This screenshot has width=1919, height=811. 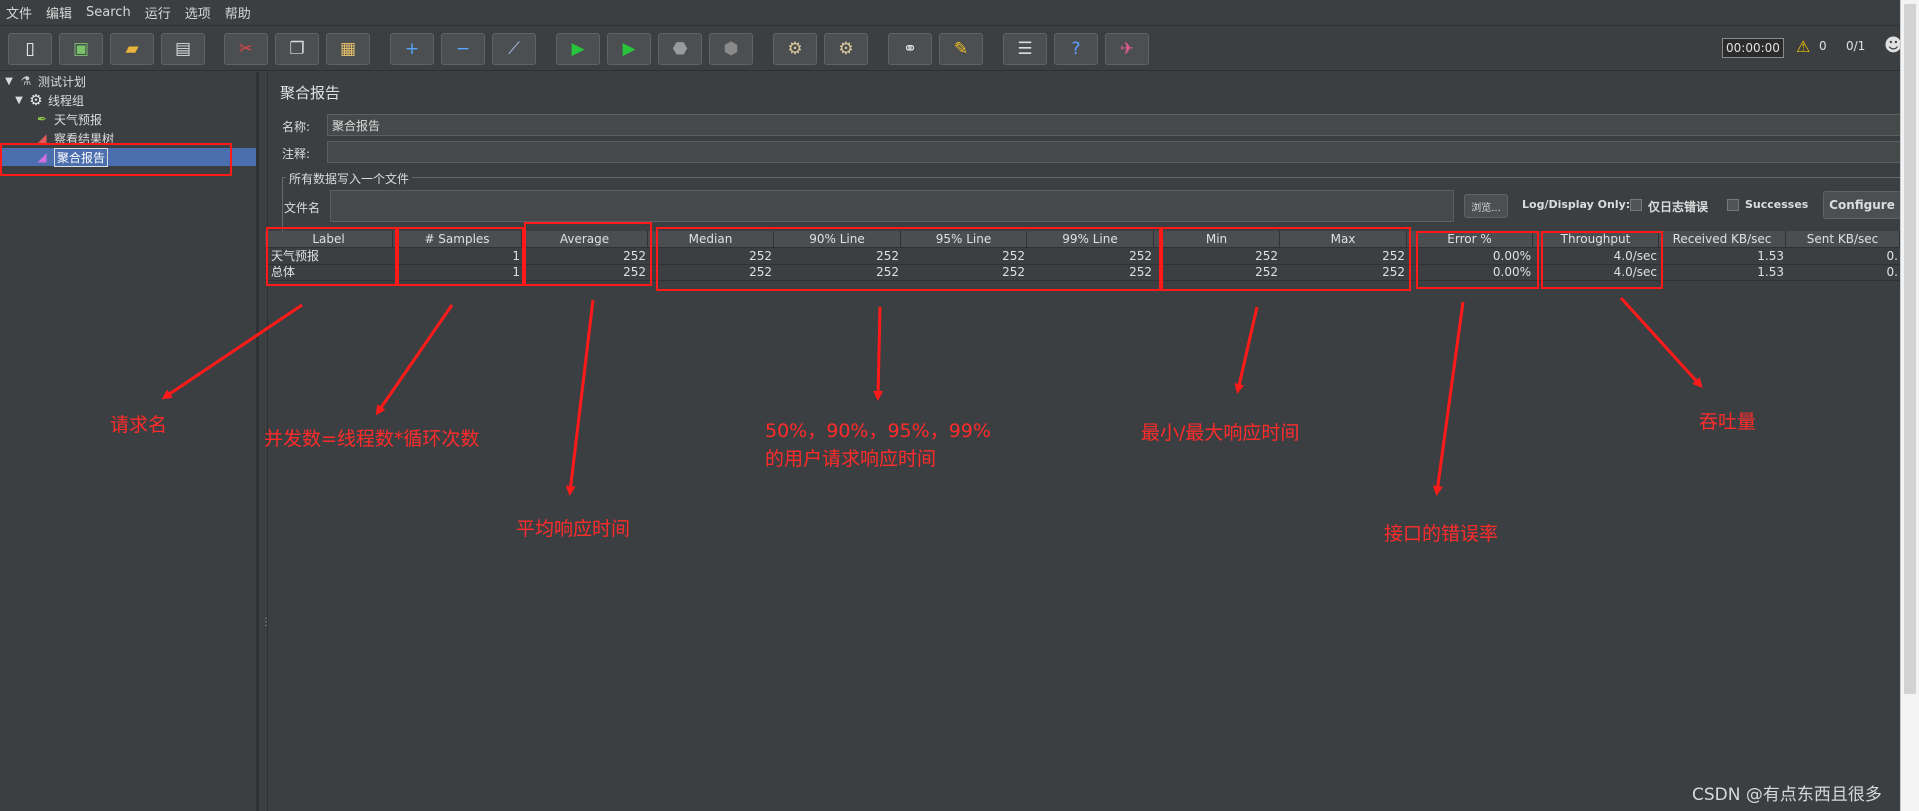 I want to click on annotation-box-error, so click(x=1477, y=260).